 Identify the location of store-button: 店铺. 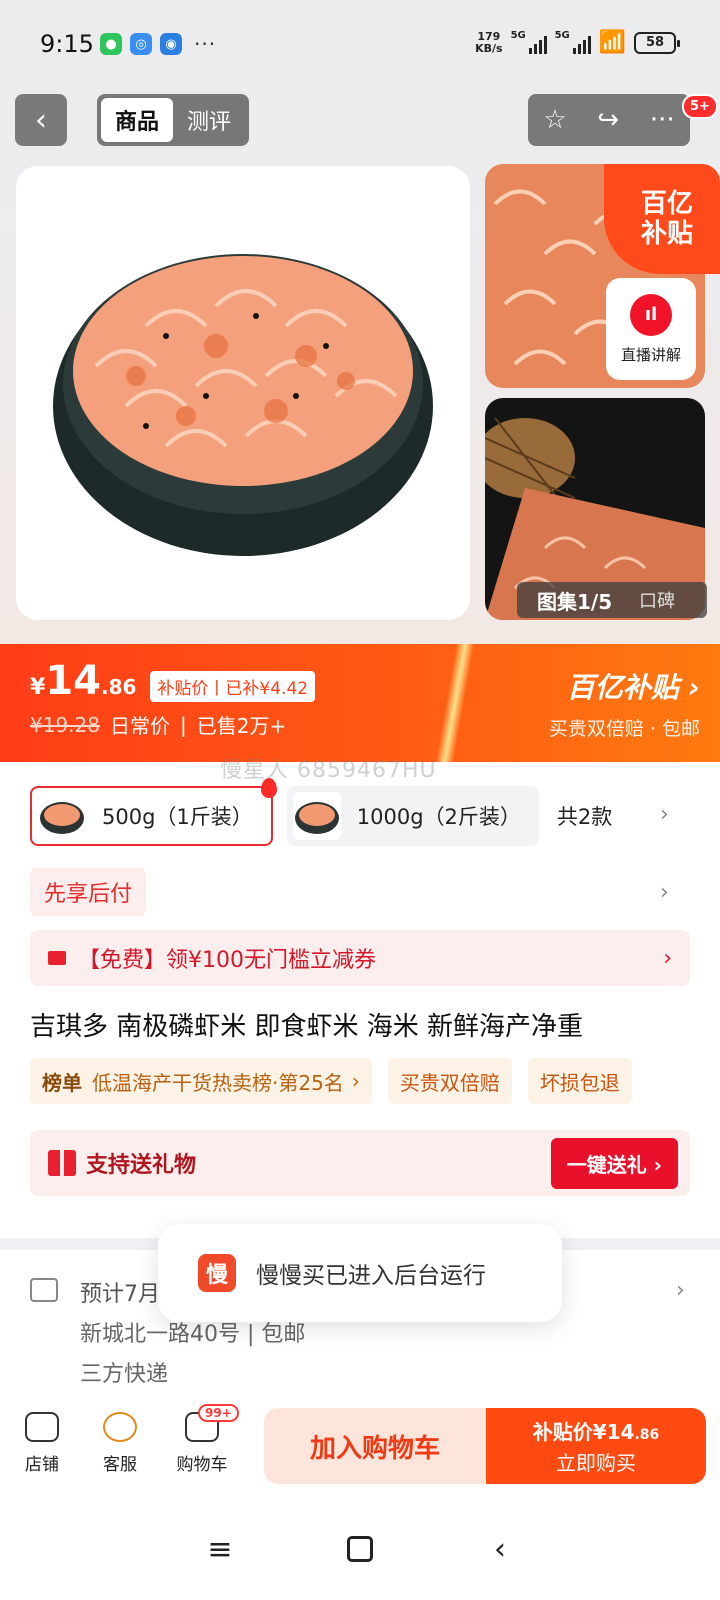
(42, 1443).